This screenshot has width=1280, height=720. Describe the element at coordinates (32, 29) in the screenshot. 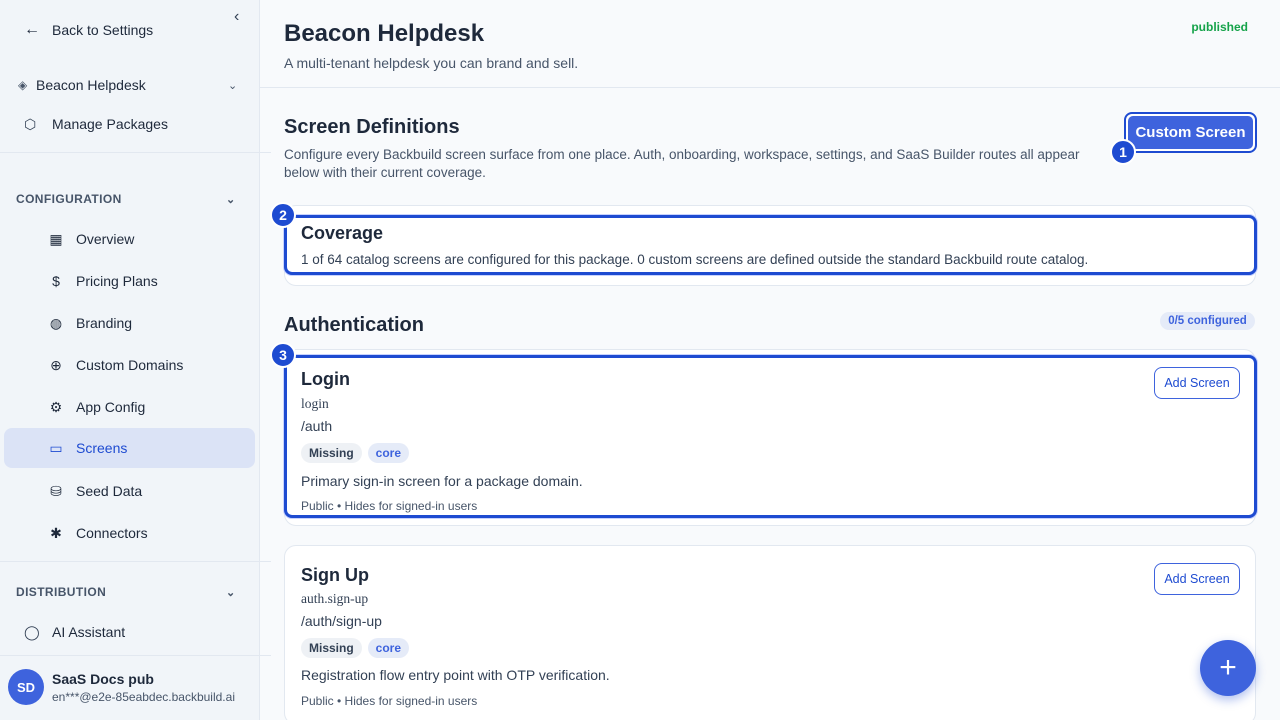

I see `arrow-left-icon: ←` at that location.